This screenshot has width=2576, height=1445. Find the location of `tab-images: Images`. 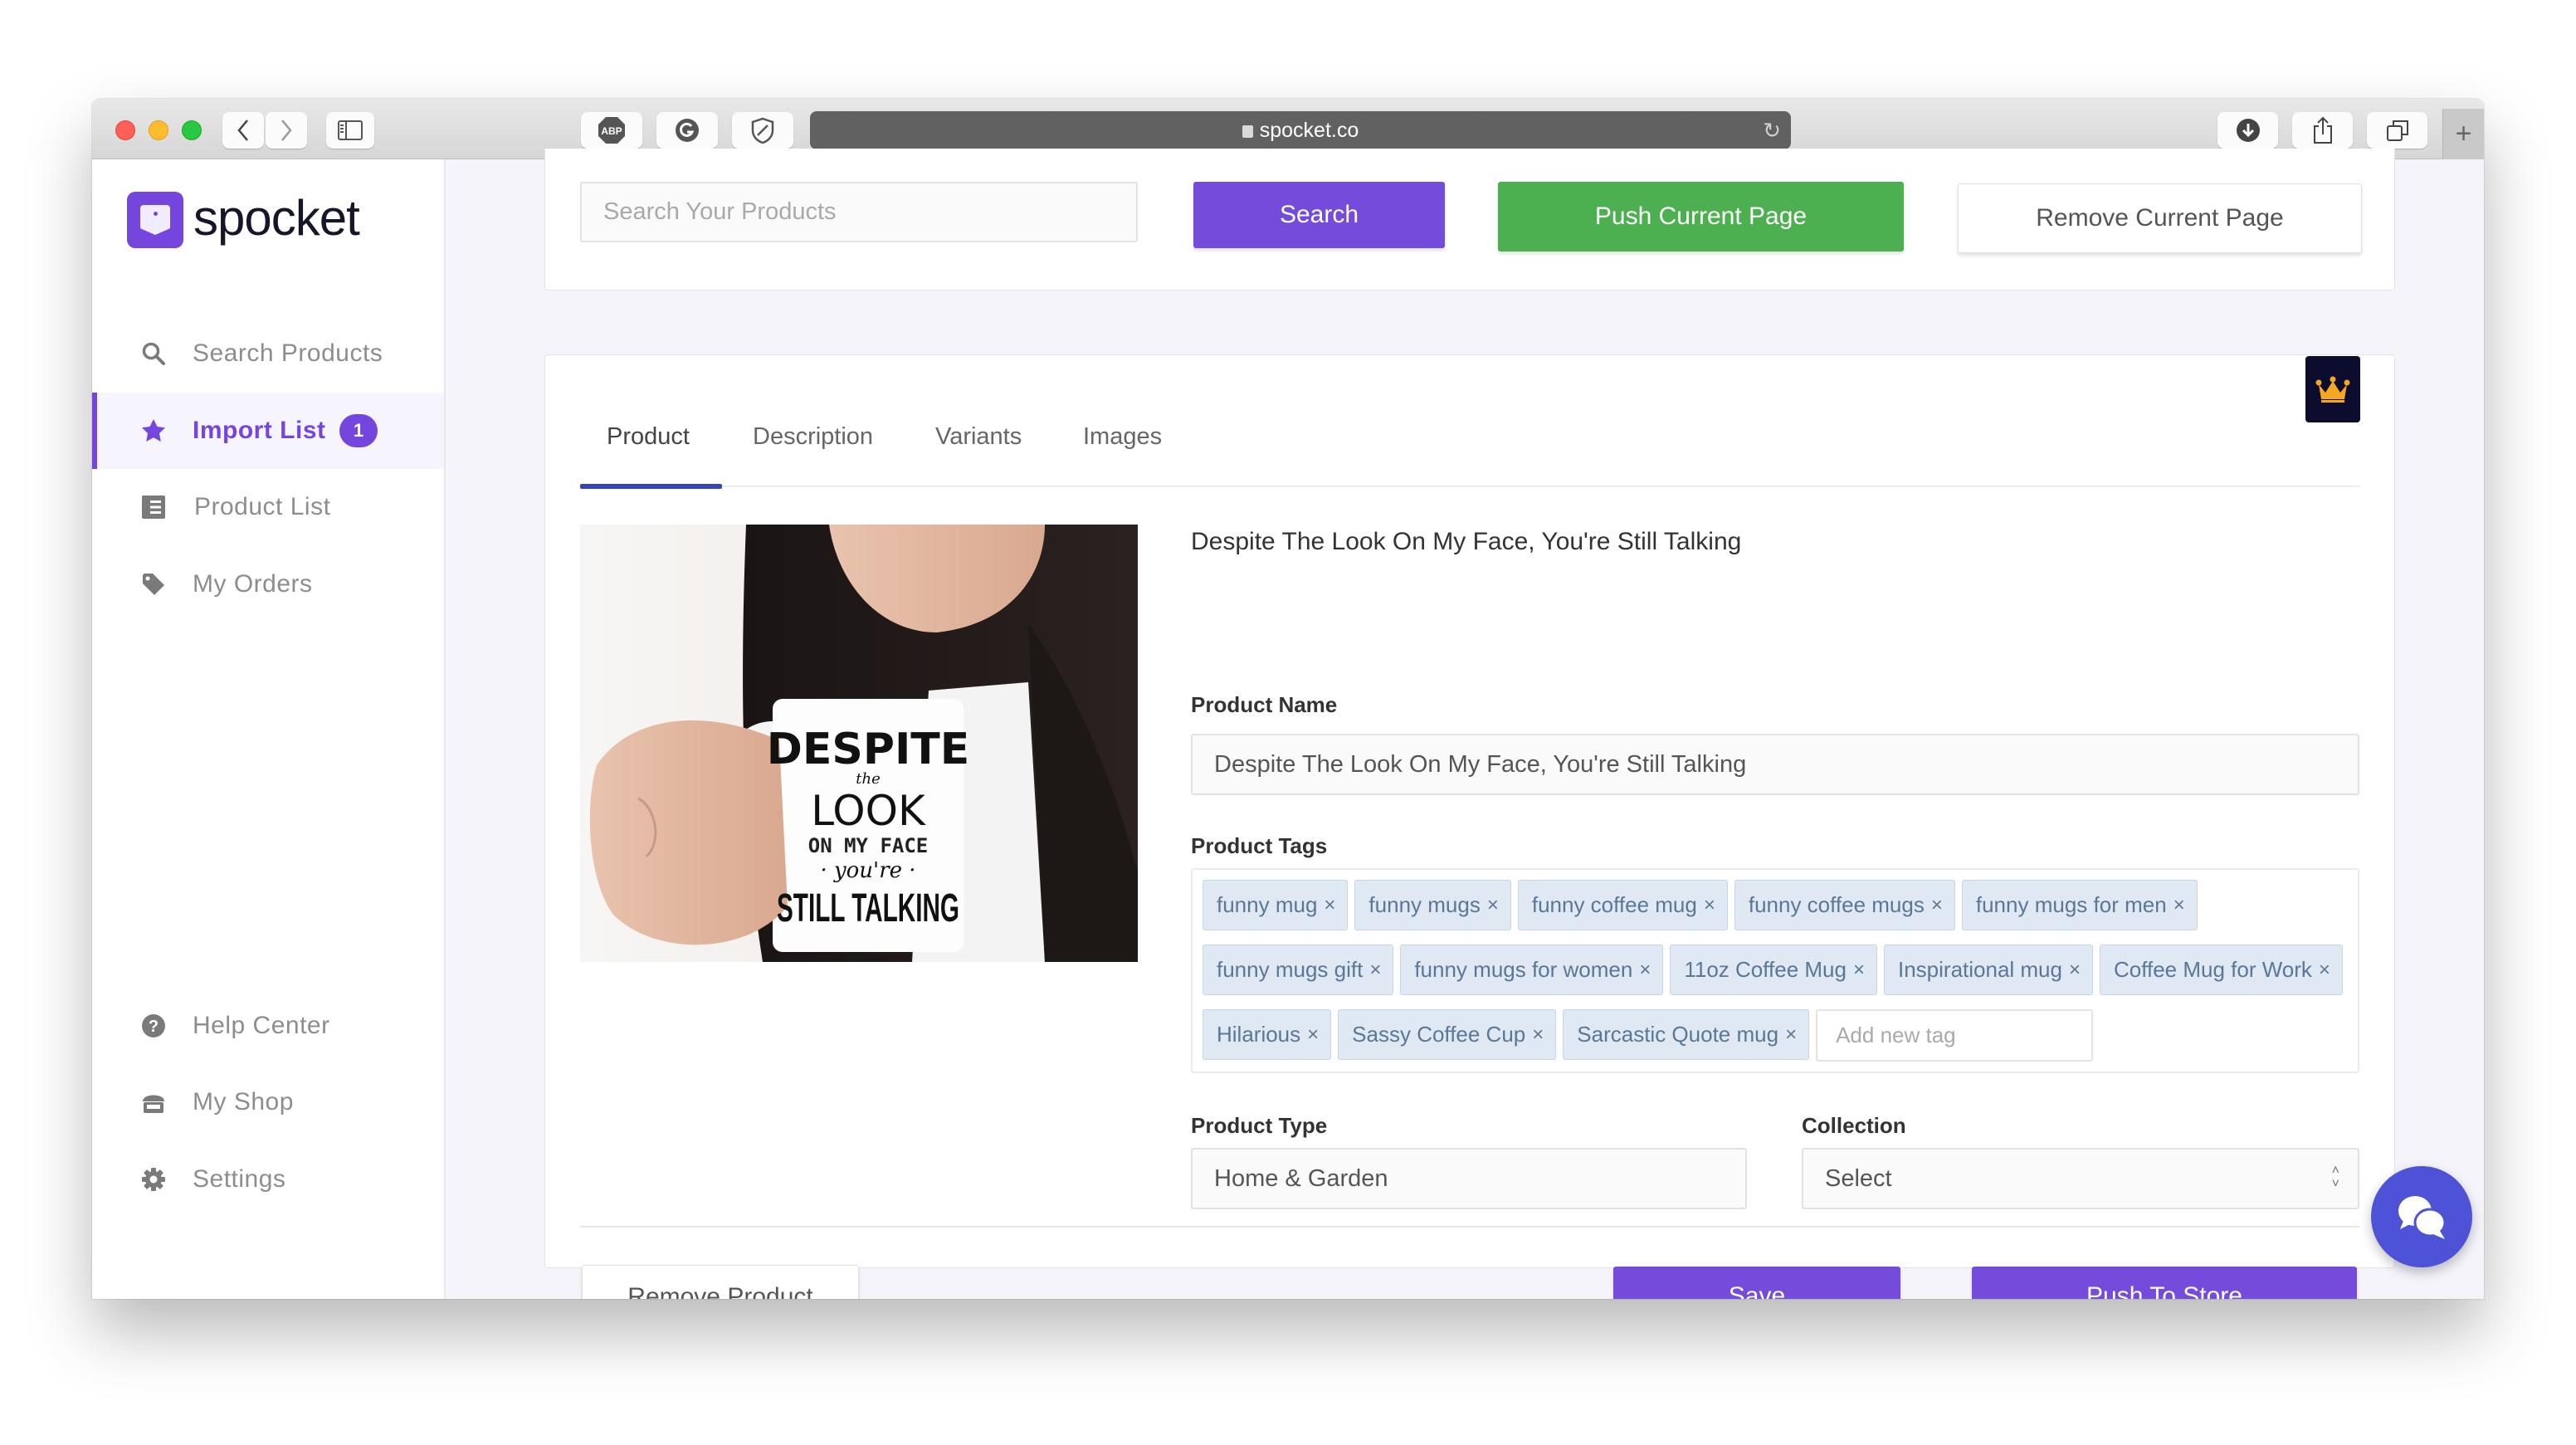

tab-images: Images is located at coordinates (1122, 437).